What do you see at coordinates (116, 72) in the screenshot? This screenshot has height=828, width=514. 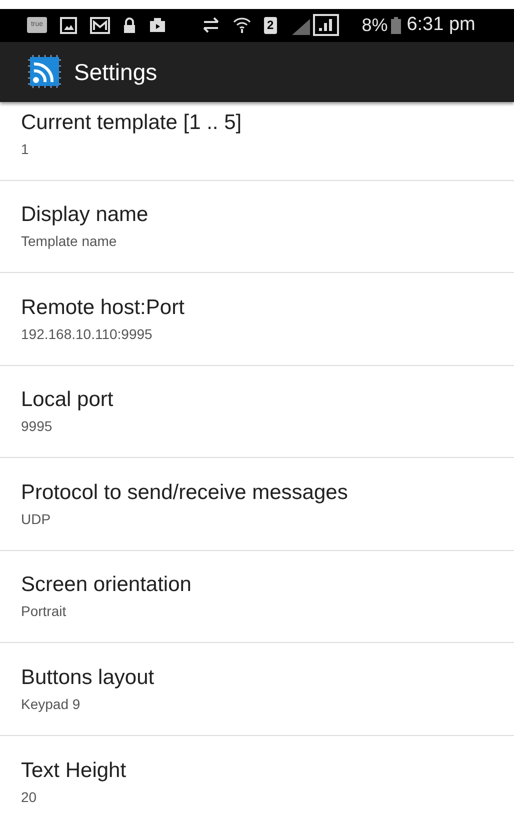 I see `app-title: Settings` at bounding box center [116, 72].